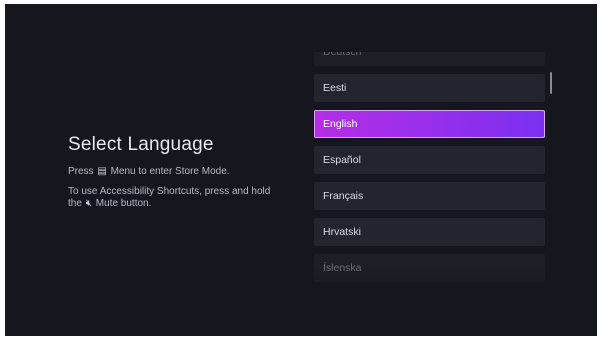  What do you see at coordinates (75, 203) in the screenshot?
I see `accessibility-hint-prefix: the` at bounding box center [75, 203].